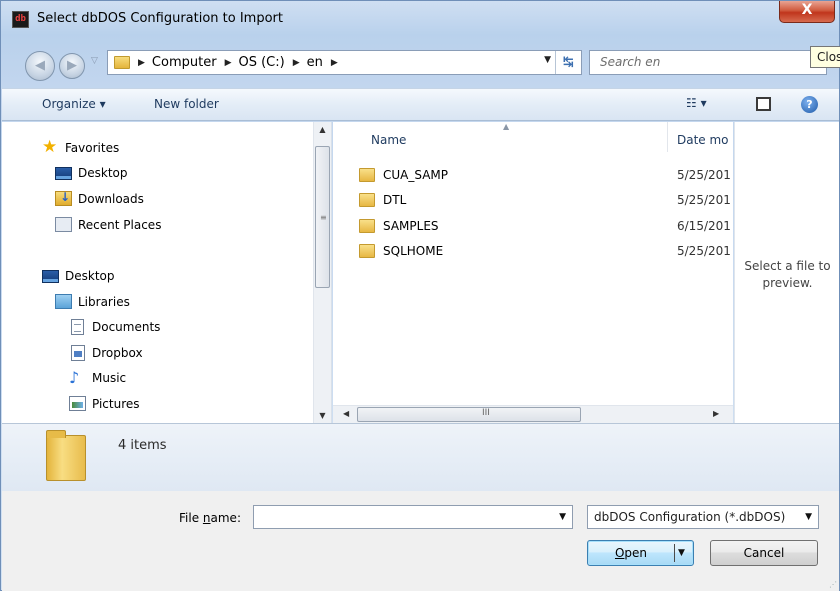  Describe the element at coordinates (764, 553) in the screenshot. I see `cancel-button: Cancel` at that location.